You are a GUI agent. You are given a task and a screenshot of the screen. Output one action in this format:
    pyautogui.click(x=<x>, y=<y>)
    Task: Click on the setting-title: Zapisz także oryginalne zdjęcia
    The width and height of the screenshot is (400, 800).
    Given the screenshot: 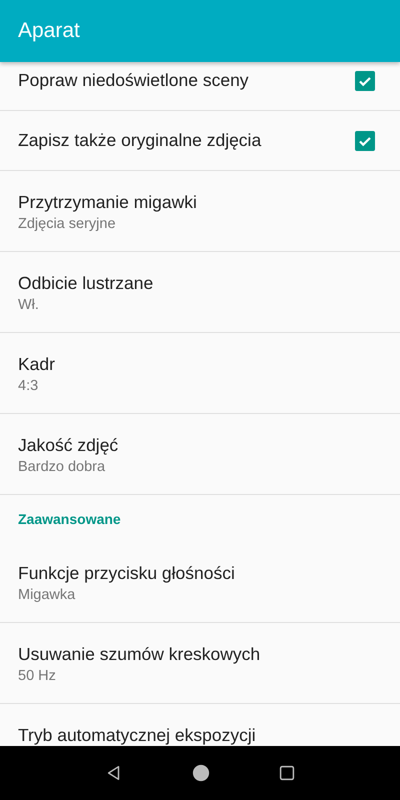 What is the action you would take?
    pyautogui.click(x=140, y=140)
    